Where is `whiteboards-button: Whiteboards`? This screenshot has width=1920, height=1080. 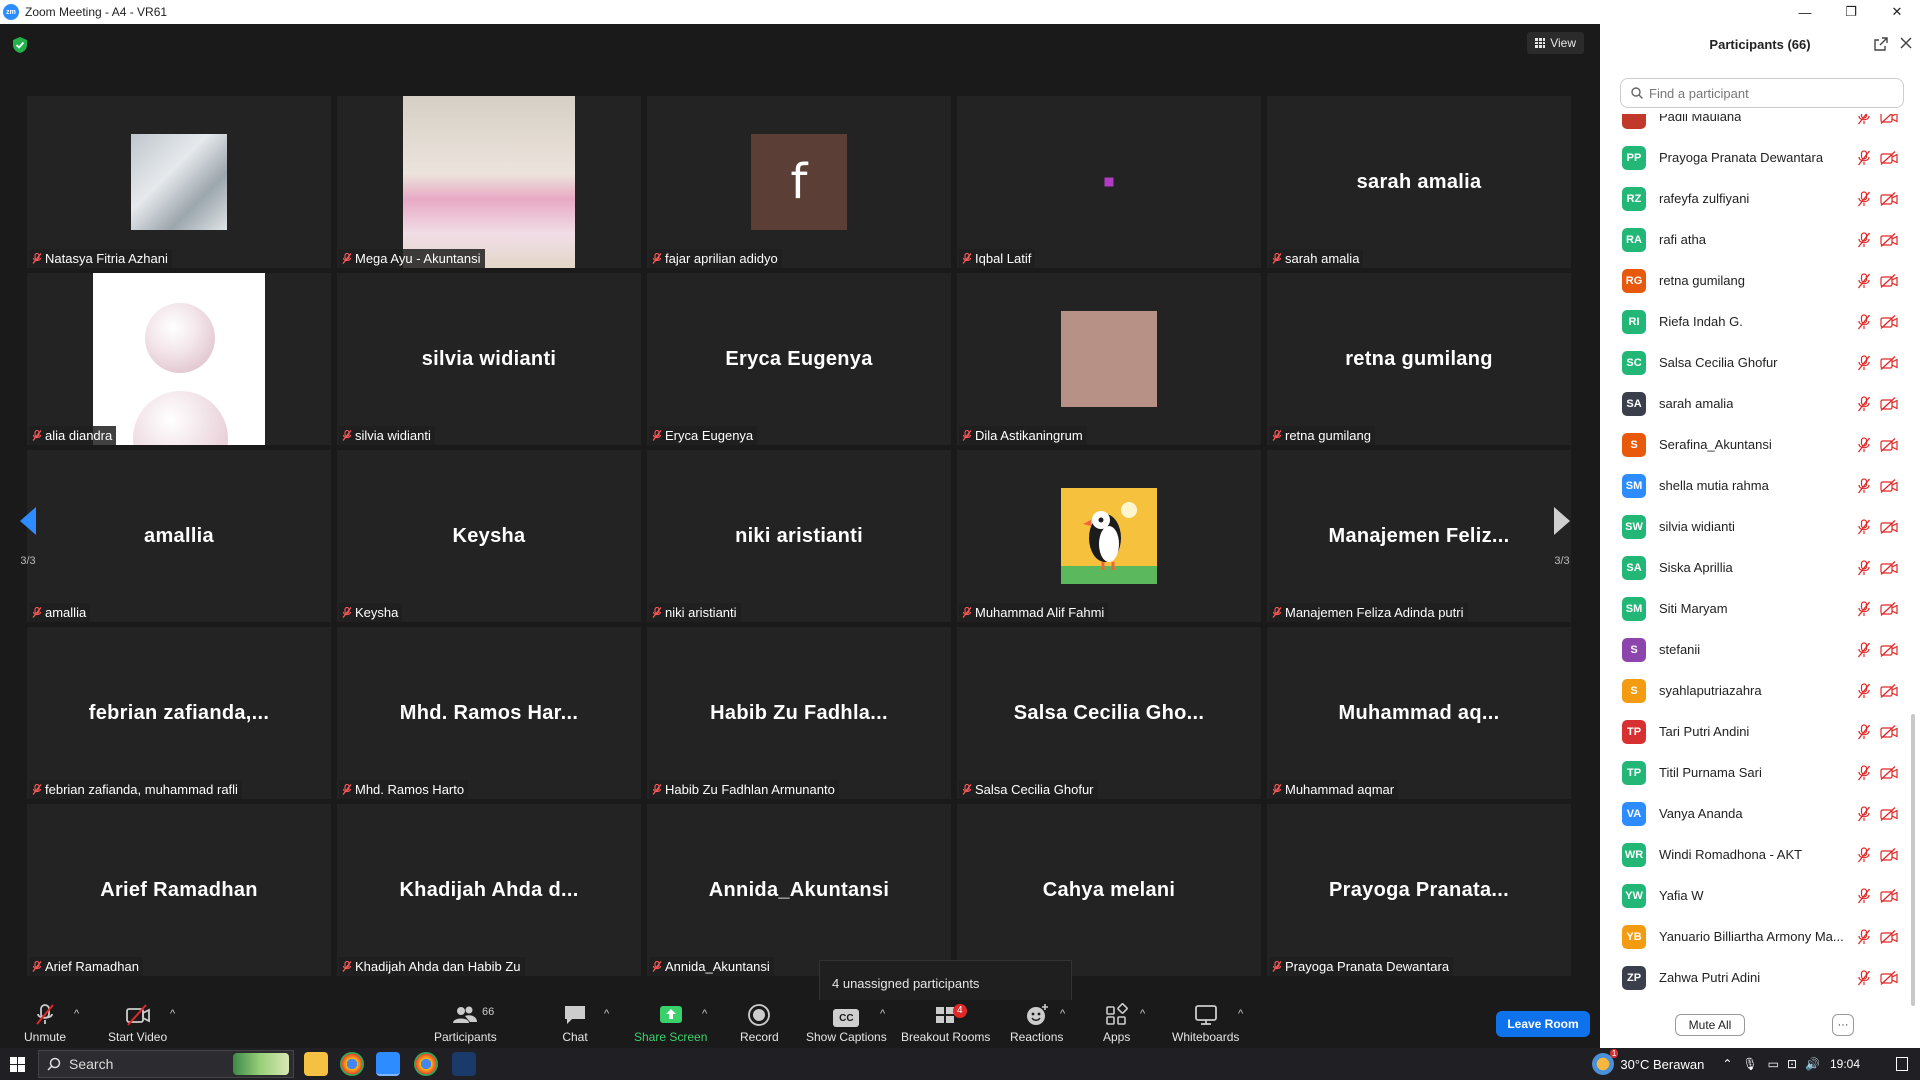
whiteboards-button: Whiteboards is located at coordinates (1205, 1024).